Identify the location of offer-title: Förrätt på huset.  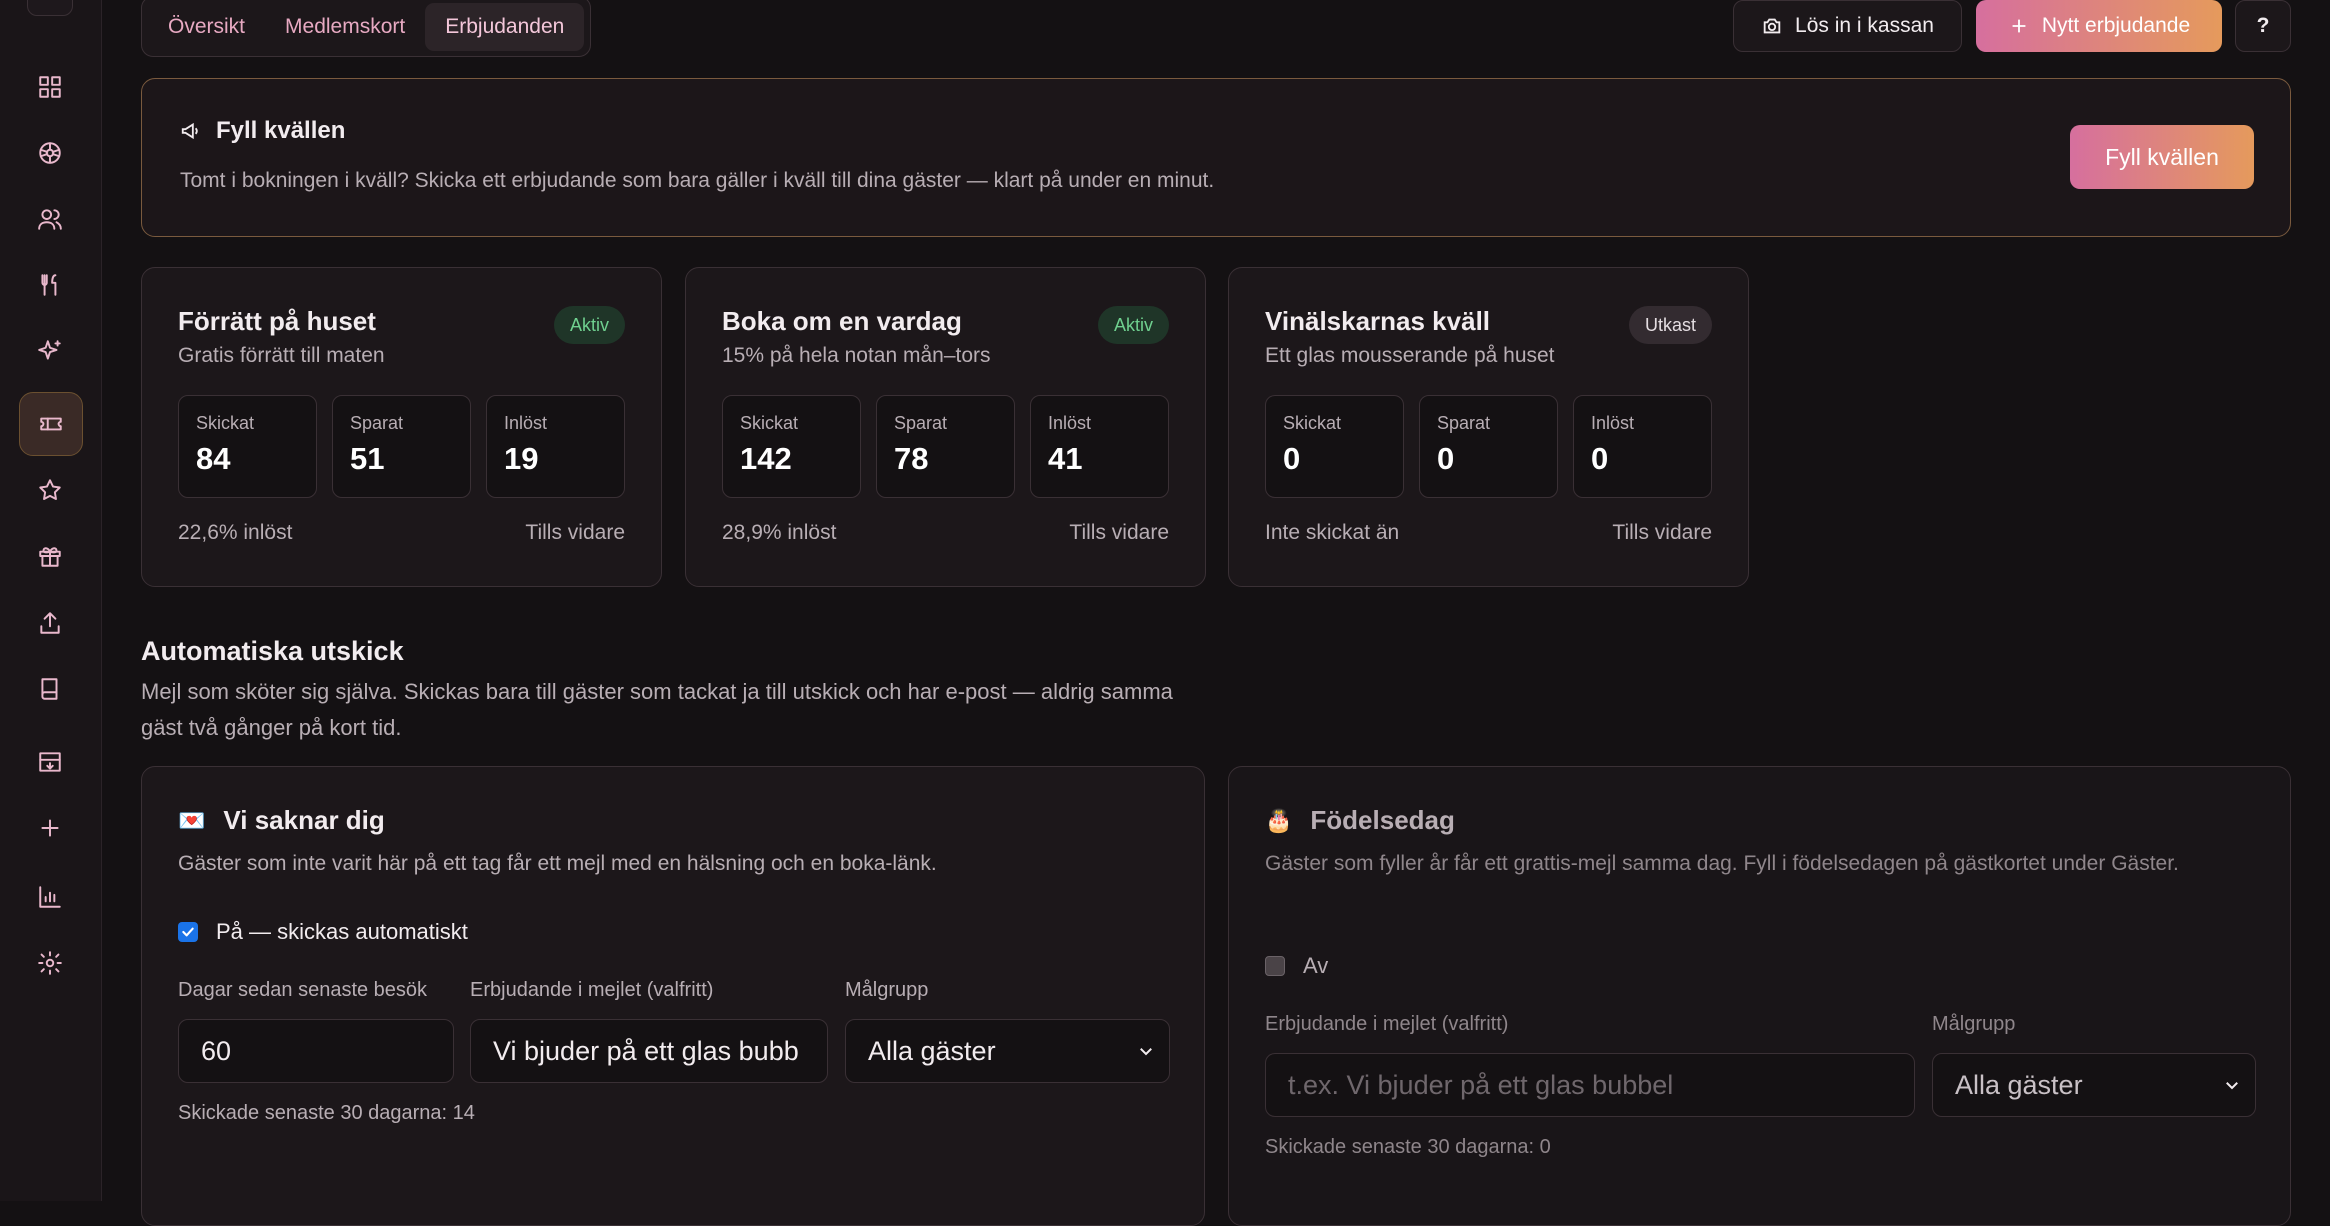
(277, 321).